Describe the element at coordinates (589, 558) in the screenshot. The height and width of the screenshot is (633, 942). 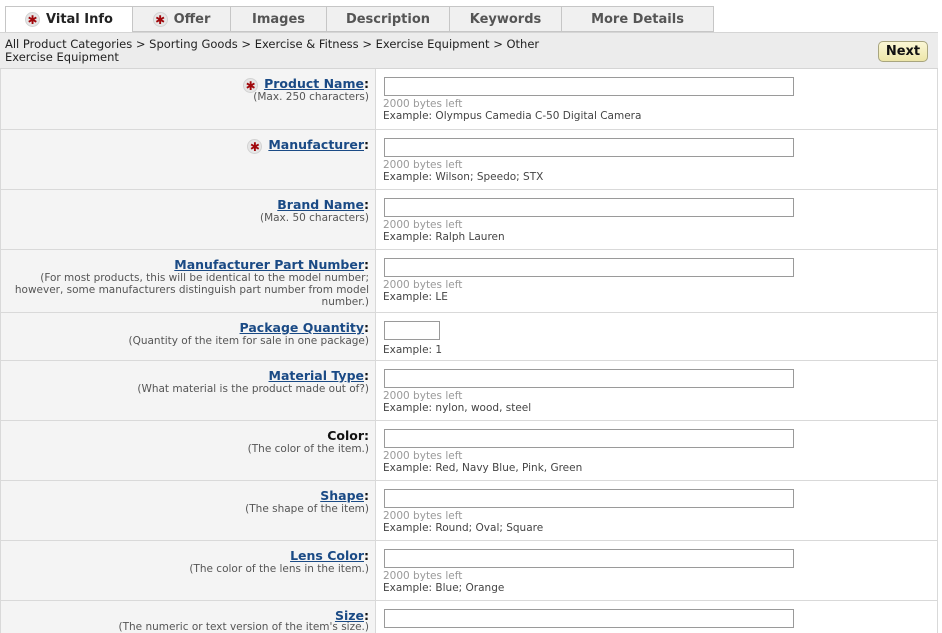
I see `lens-color-input` at that location.